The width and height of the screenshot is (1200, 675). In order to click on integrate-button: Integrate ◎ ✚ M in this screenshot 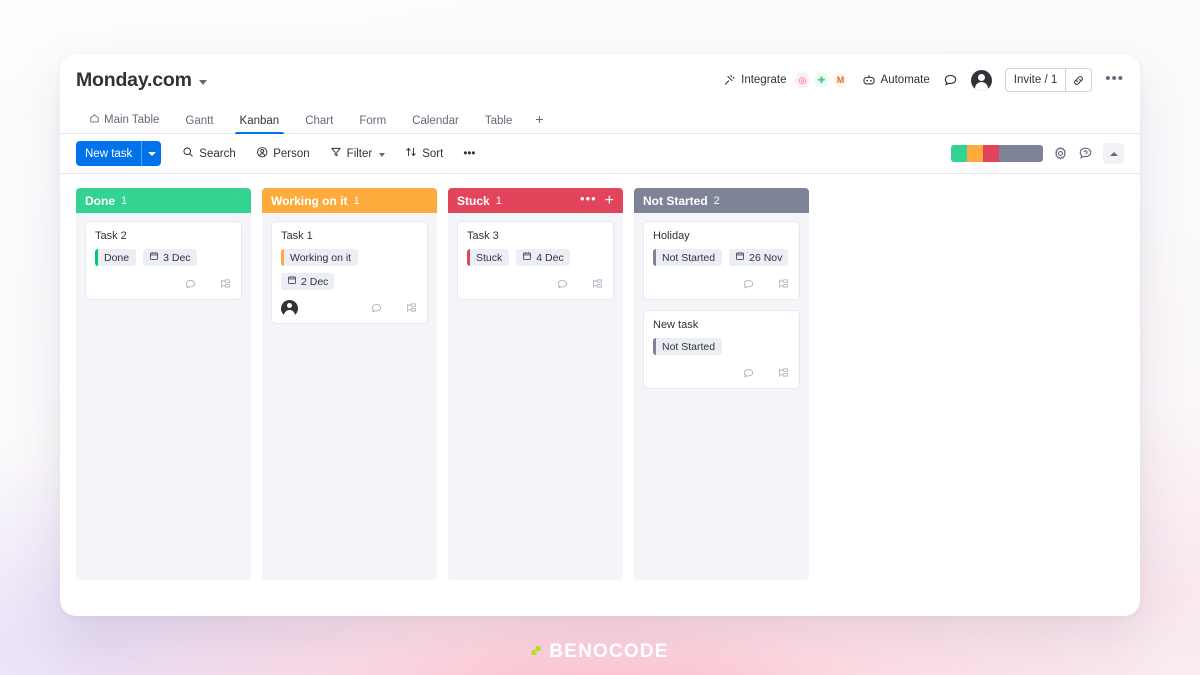, I will do `click(786, 80)`.